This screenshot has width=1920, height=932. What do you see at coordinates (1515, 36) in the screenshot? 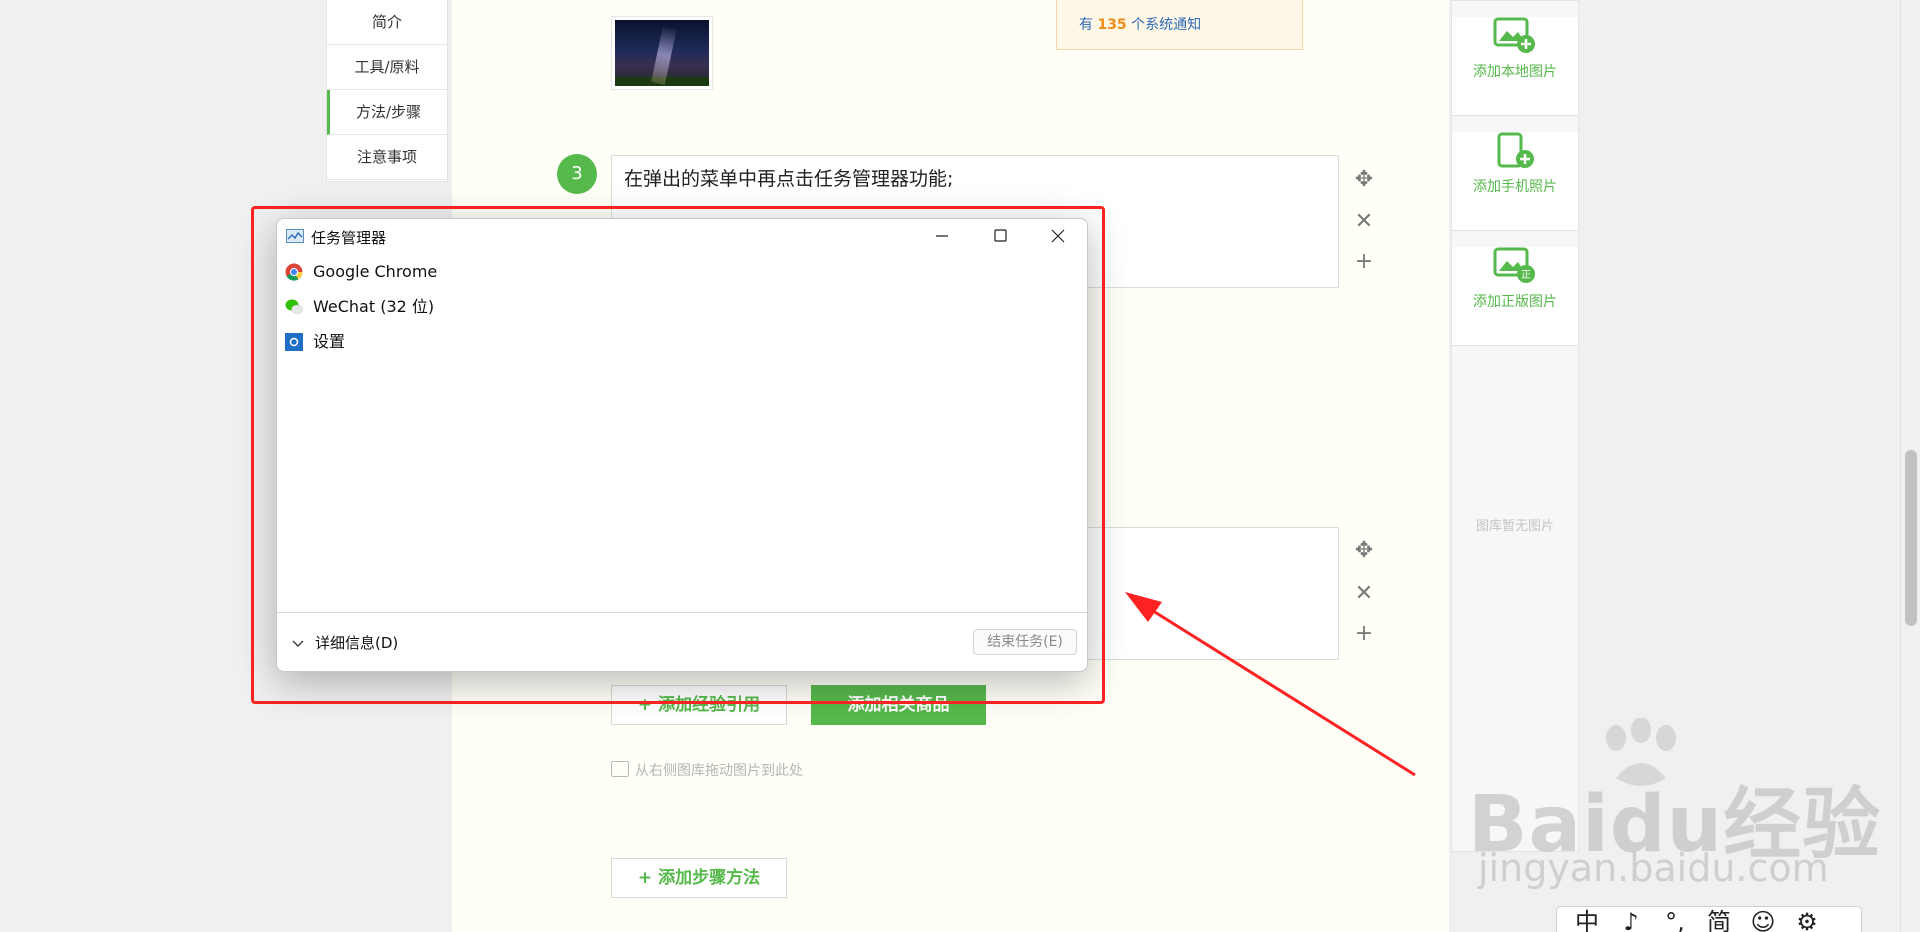
I see `image-add-icon` at bounding box center [1515, 36].